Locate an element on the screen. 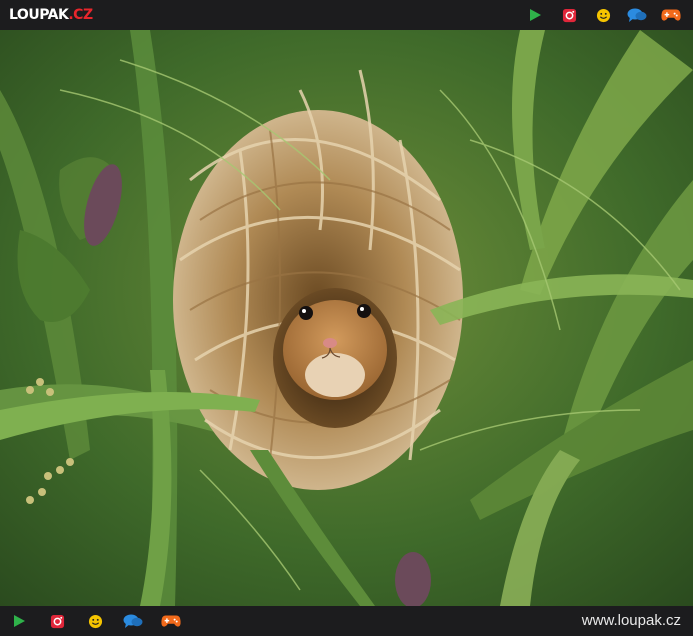 The width and height of the screenshot is (693, 636). bottom-icon-group is located at coordinates (95, 621).